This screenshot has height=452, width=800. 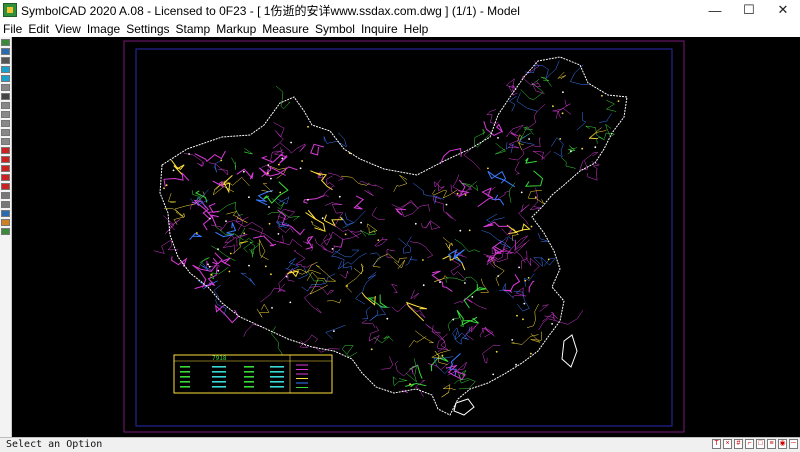 What do you see at coordinates (5, 132) in the screenshot?
I see `zoom-extents-icon` at bounding box center [5, 132].